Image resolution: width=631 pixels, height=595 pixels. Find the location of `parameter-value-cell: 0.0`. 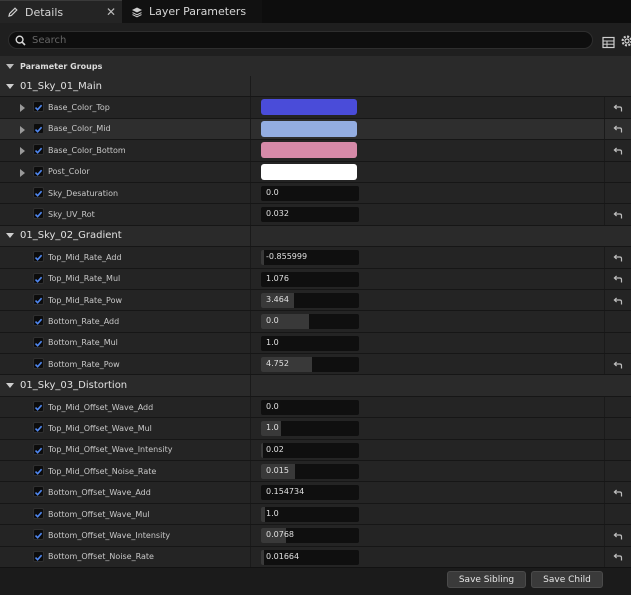

parameter-value-cell: 0.0 is located at coordinates (428, 193).